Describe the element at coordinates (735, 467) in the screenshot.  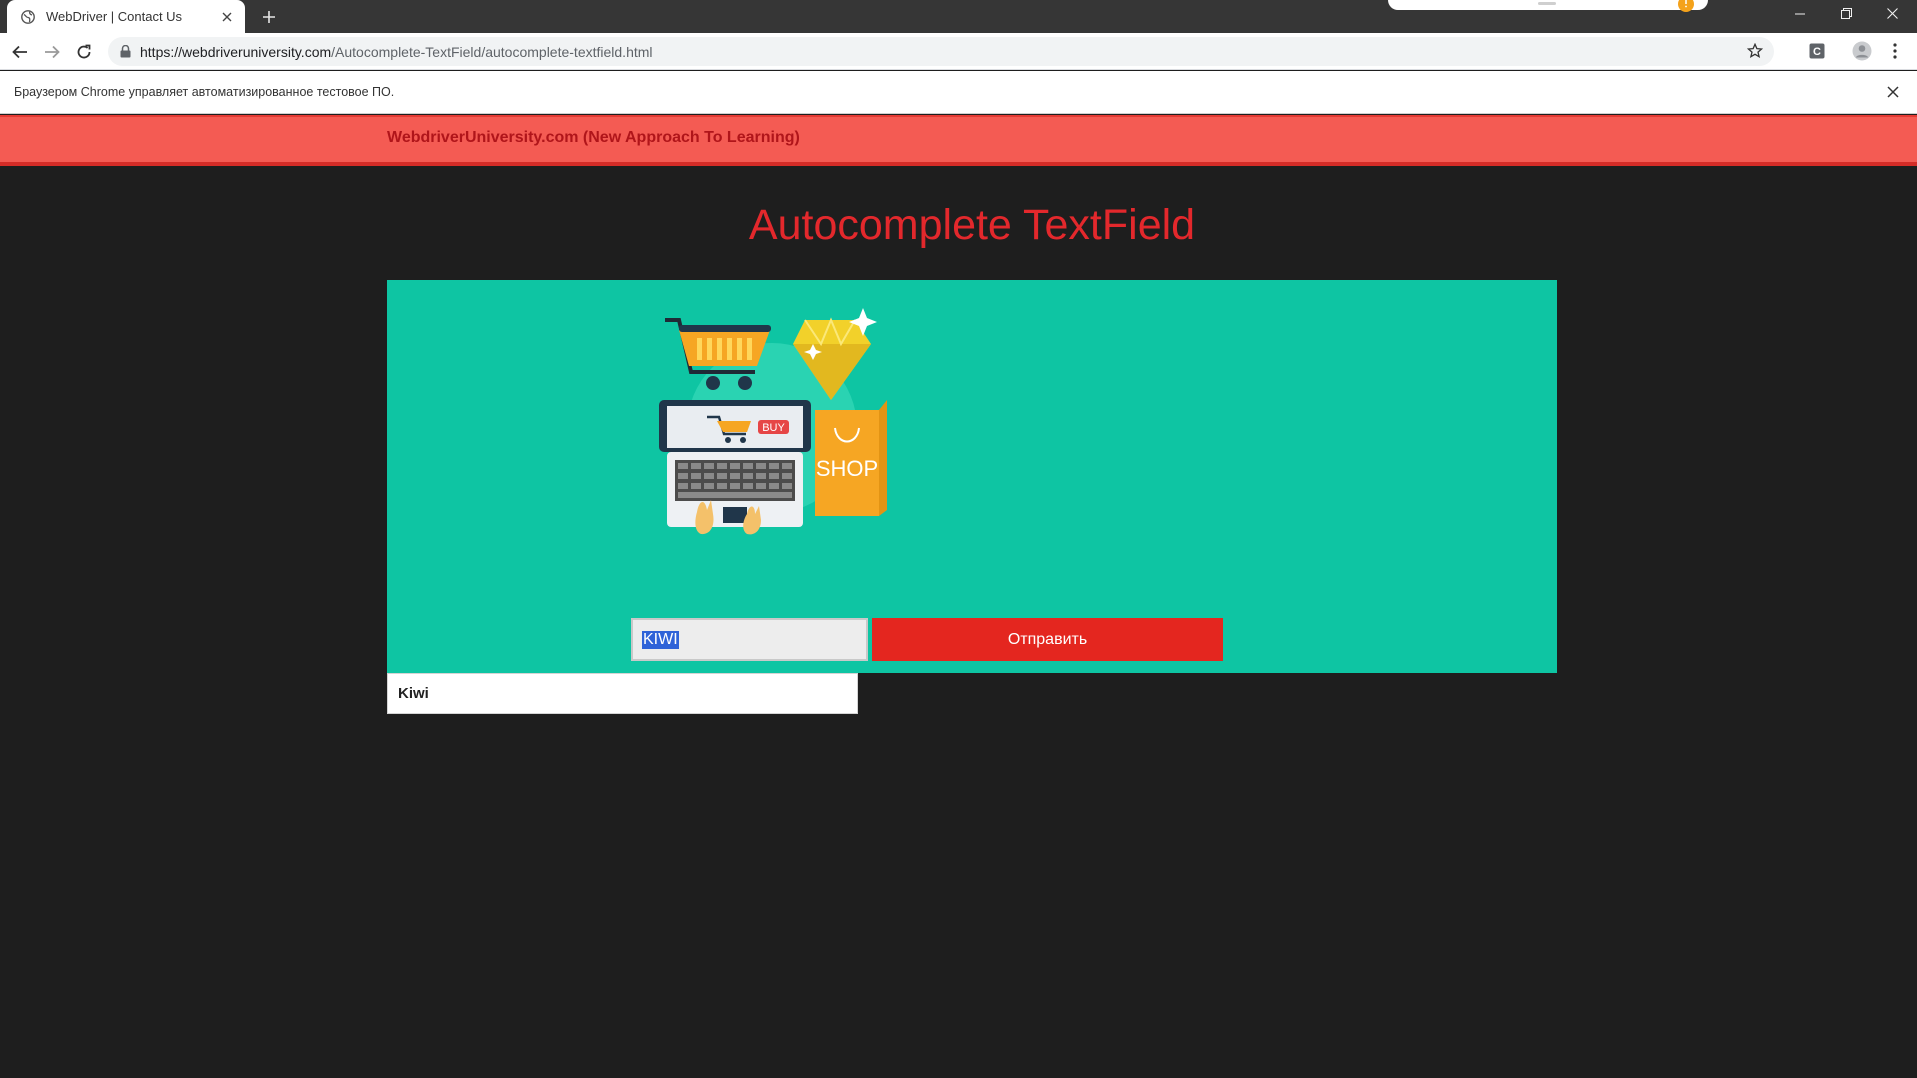
I see `laptop-icon: BUY` at that location.